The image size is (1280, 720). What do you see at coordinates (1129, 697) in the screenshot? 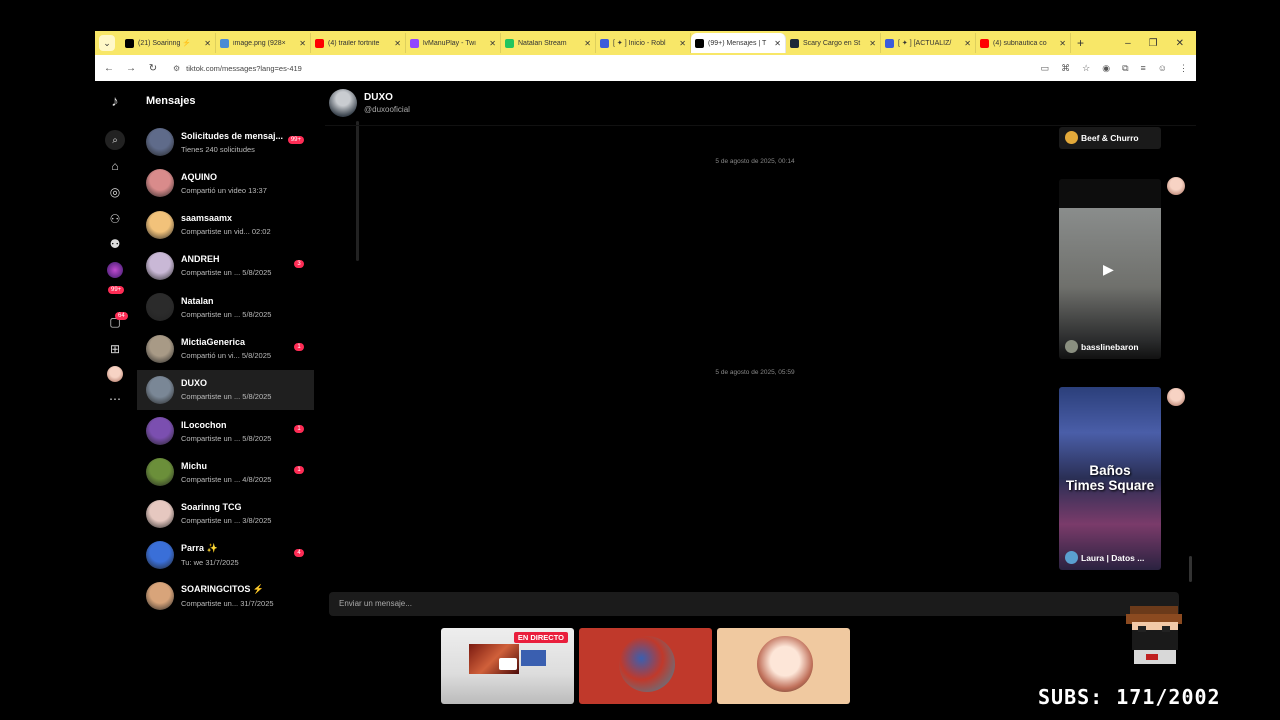
I see `subs-counter: SUBS: 171/2002` at bounding box center [1129, 697].